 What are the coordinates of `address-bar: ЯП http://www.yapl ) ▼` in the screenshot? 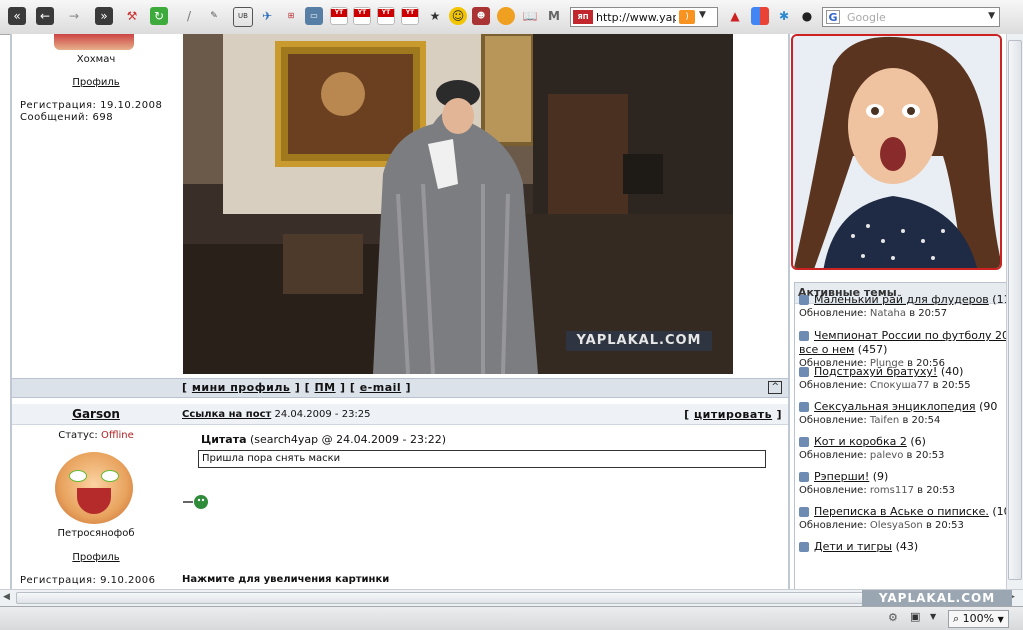 It's located at (644, 17).